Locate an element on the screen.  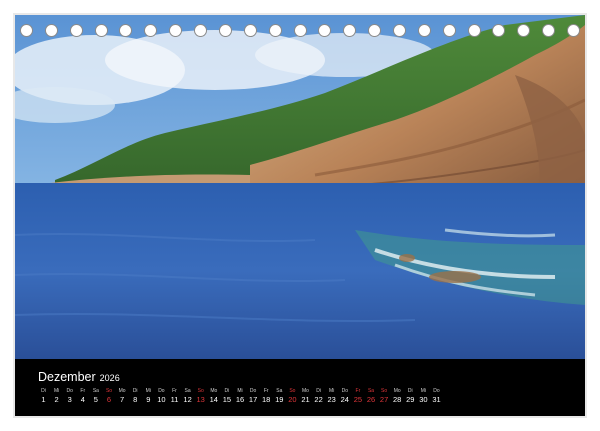
day-cell: Di 29 is located at coordinates (410, 397).